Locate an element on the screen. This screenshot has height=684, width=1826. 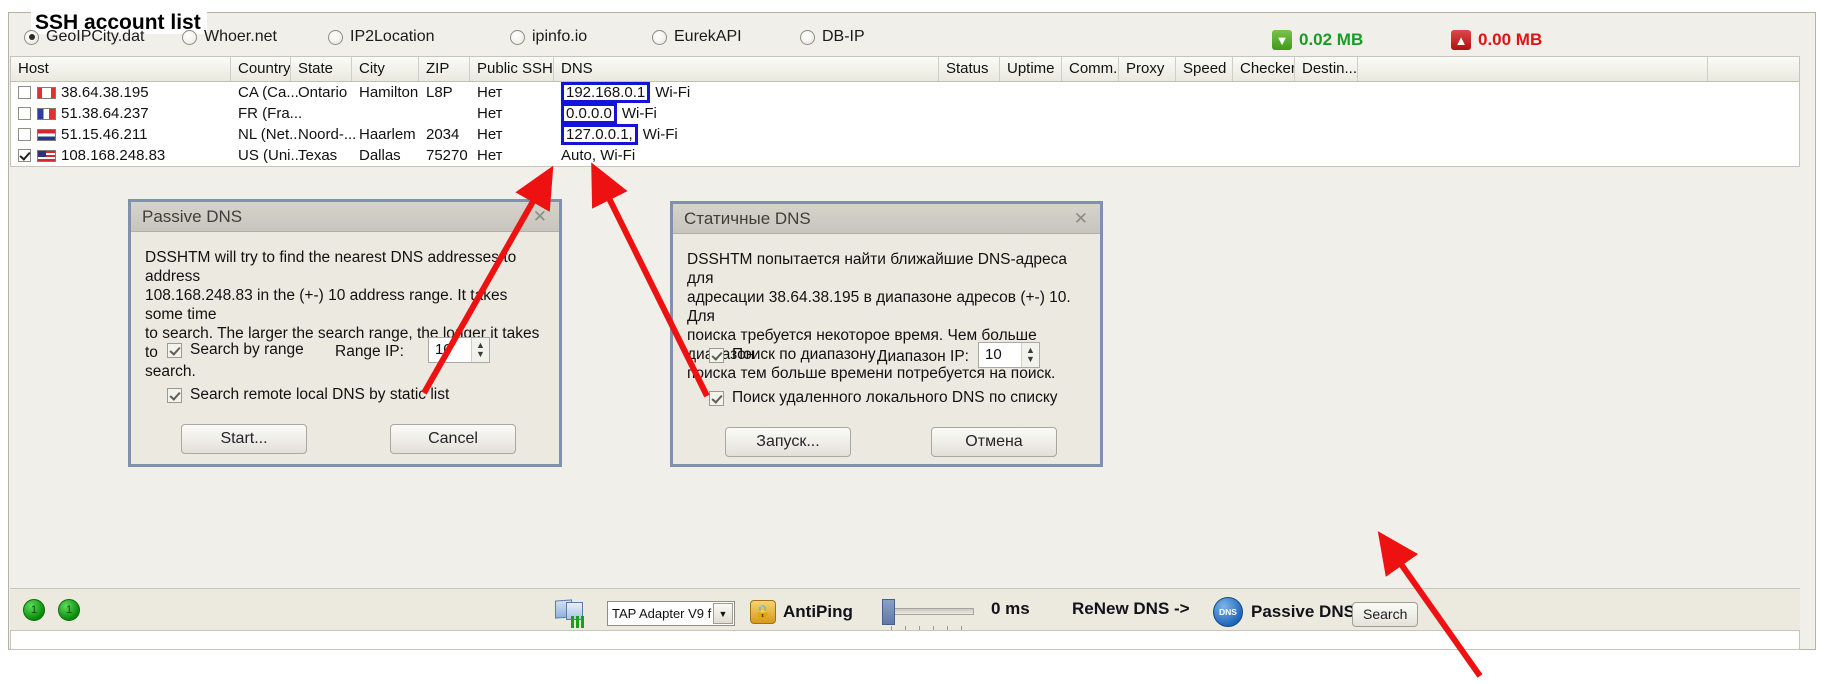
range-ip-spin-buttons: ▲ ▼ is located at coordinates (480, 350).